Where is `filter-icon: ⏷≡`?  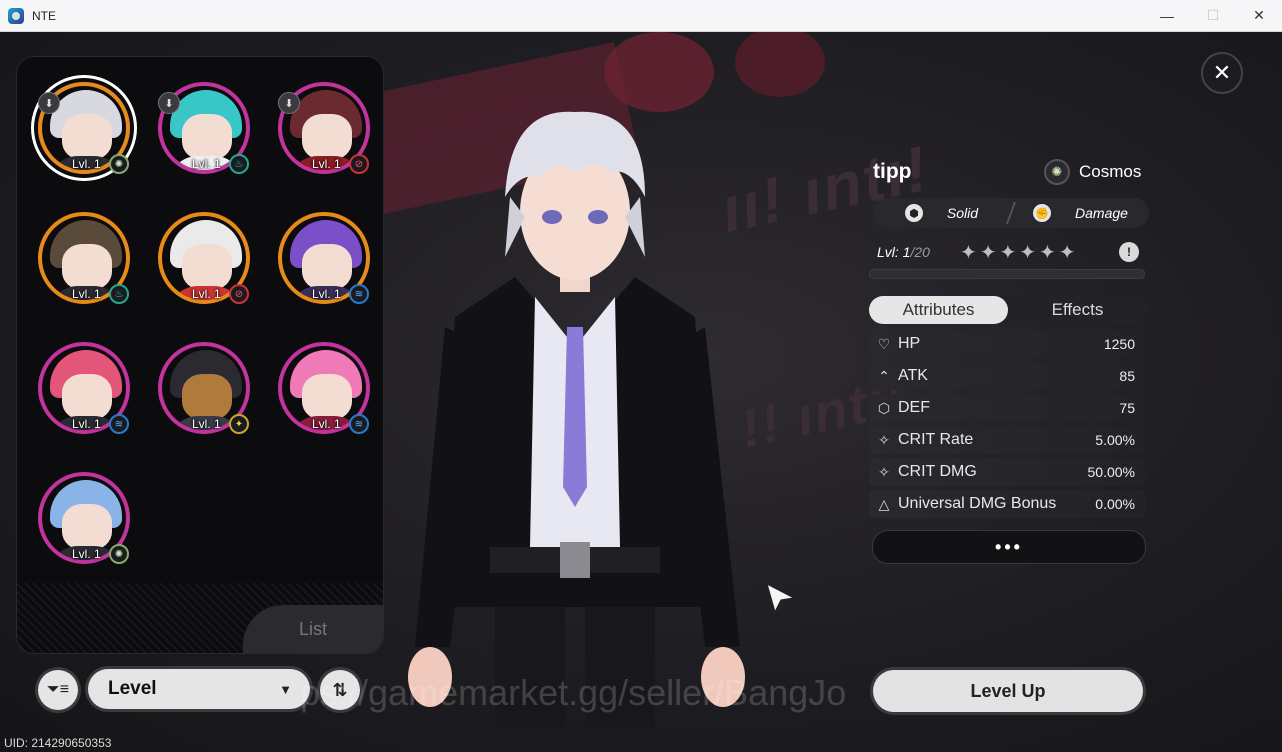 filter-icon: ⏷≡ is located at coordinates (58, 689).